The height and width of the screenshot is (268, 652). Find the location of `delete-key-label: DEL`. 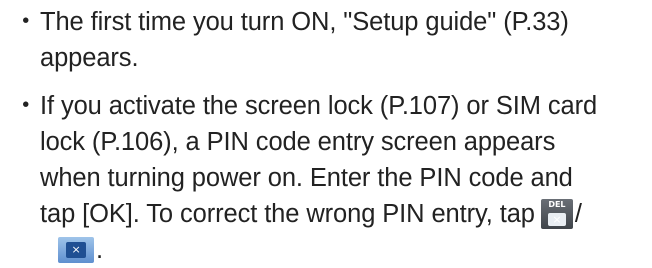

delete-key-label: DEL is located at coordinates (557, 204).